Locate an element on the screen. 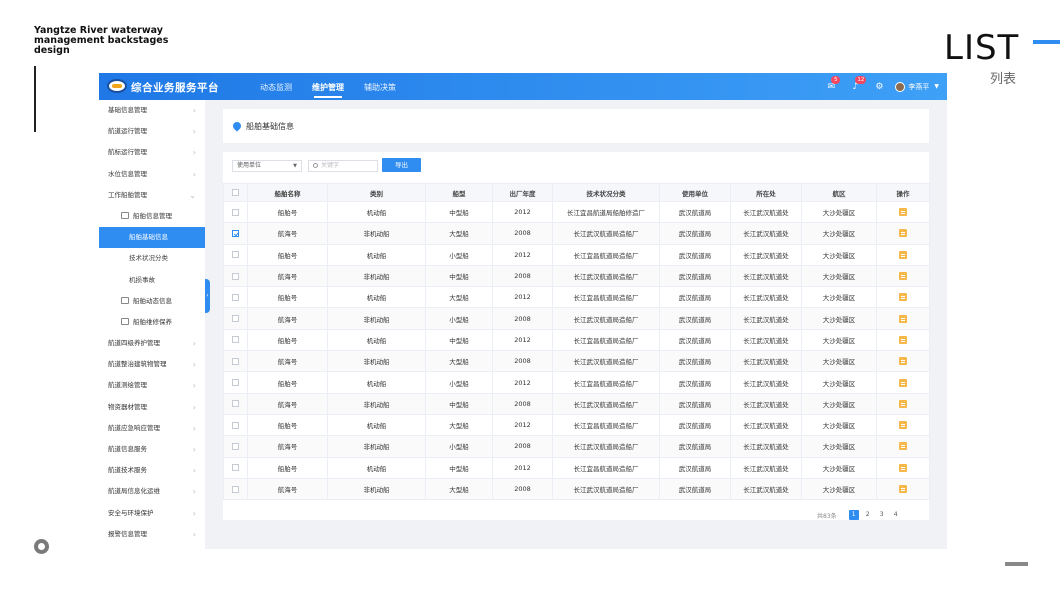  select-all-cell is located at coordinates (235, 192).